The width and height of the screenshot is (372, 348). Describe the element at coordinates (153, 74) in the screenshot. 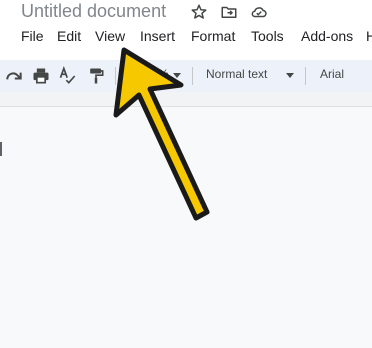

I see `zoom-select: 100%` at that location.